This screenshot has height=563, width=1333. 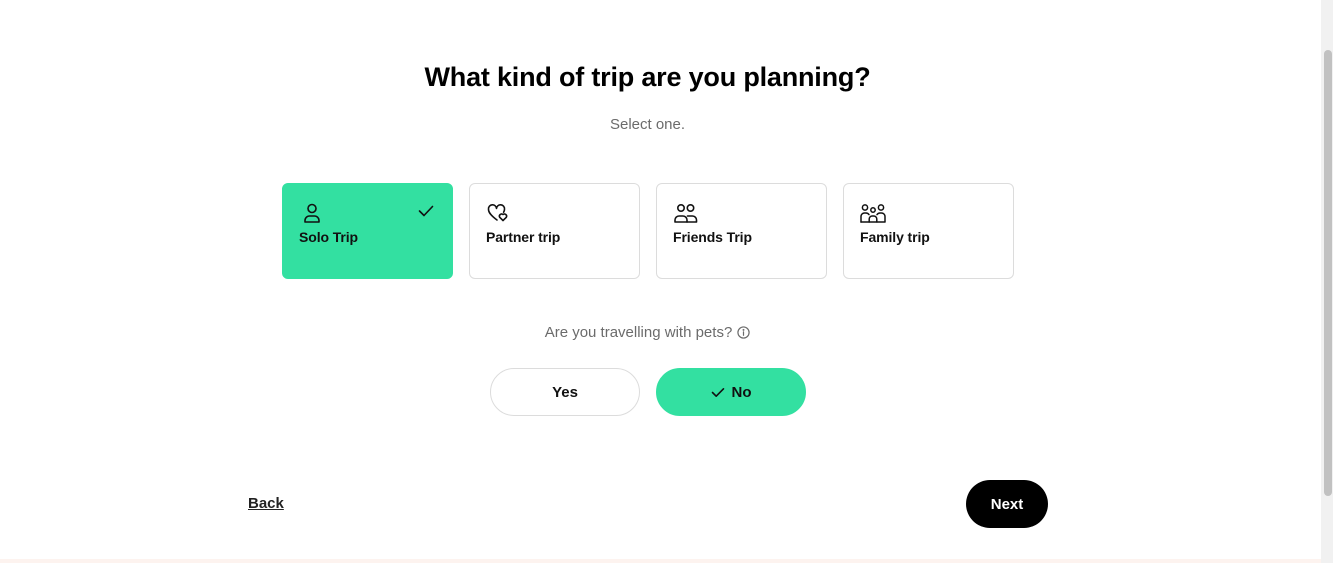 What do you see at coordinates (523, 237) in the screenshot?
I see `trip-card-label: Partner trip` at bounding box center [523, 237].